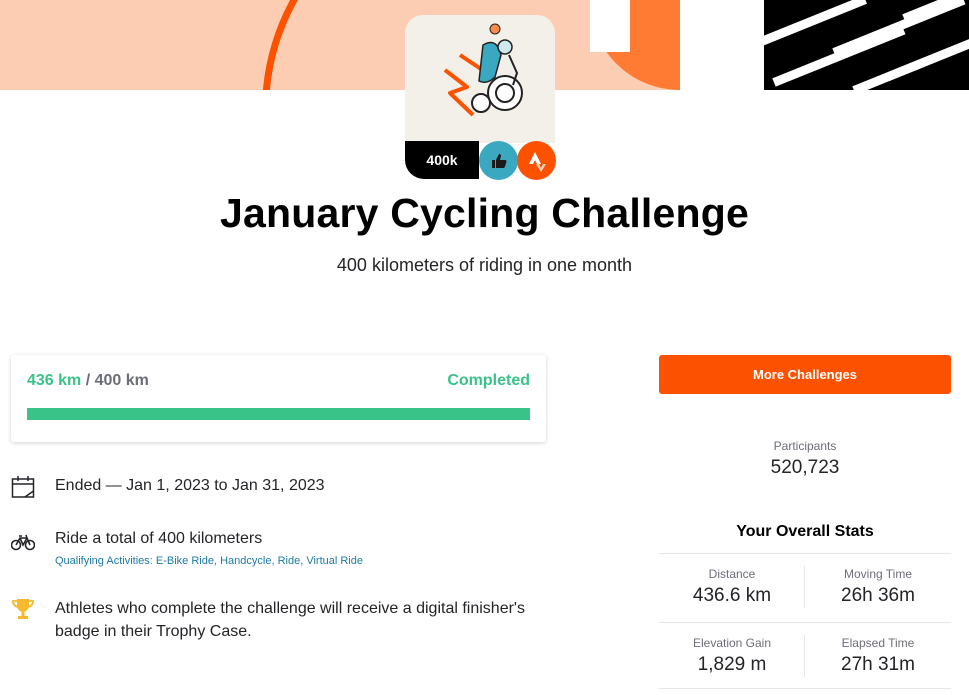 The width and height of the screenshot is (969, 695). Describe the element at coordinates (878, 574) in the screenshot. I see `stat-label: Moving Time` at that location.